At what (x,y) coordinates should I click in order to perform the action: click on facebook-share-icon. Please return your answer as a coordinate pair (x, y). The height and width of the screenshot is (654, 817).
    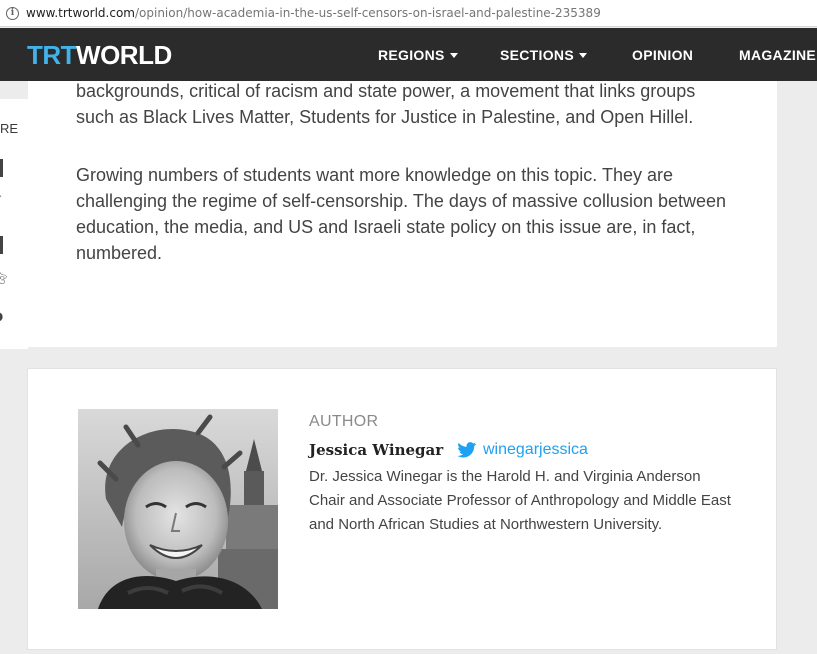
    Looking at the image, I should click on (1, 168).